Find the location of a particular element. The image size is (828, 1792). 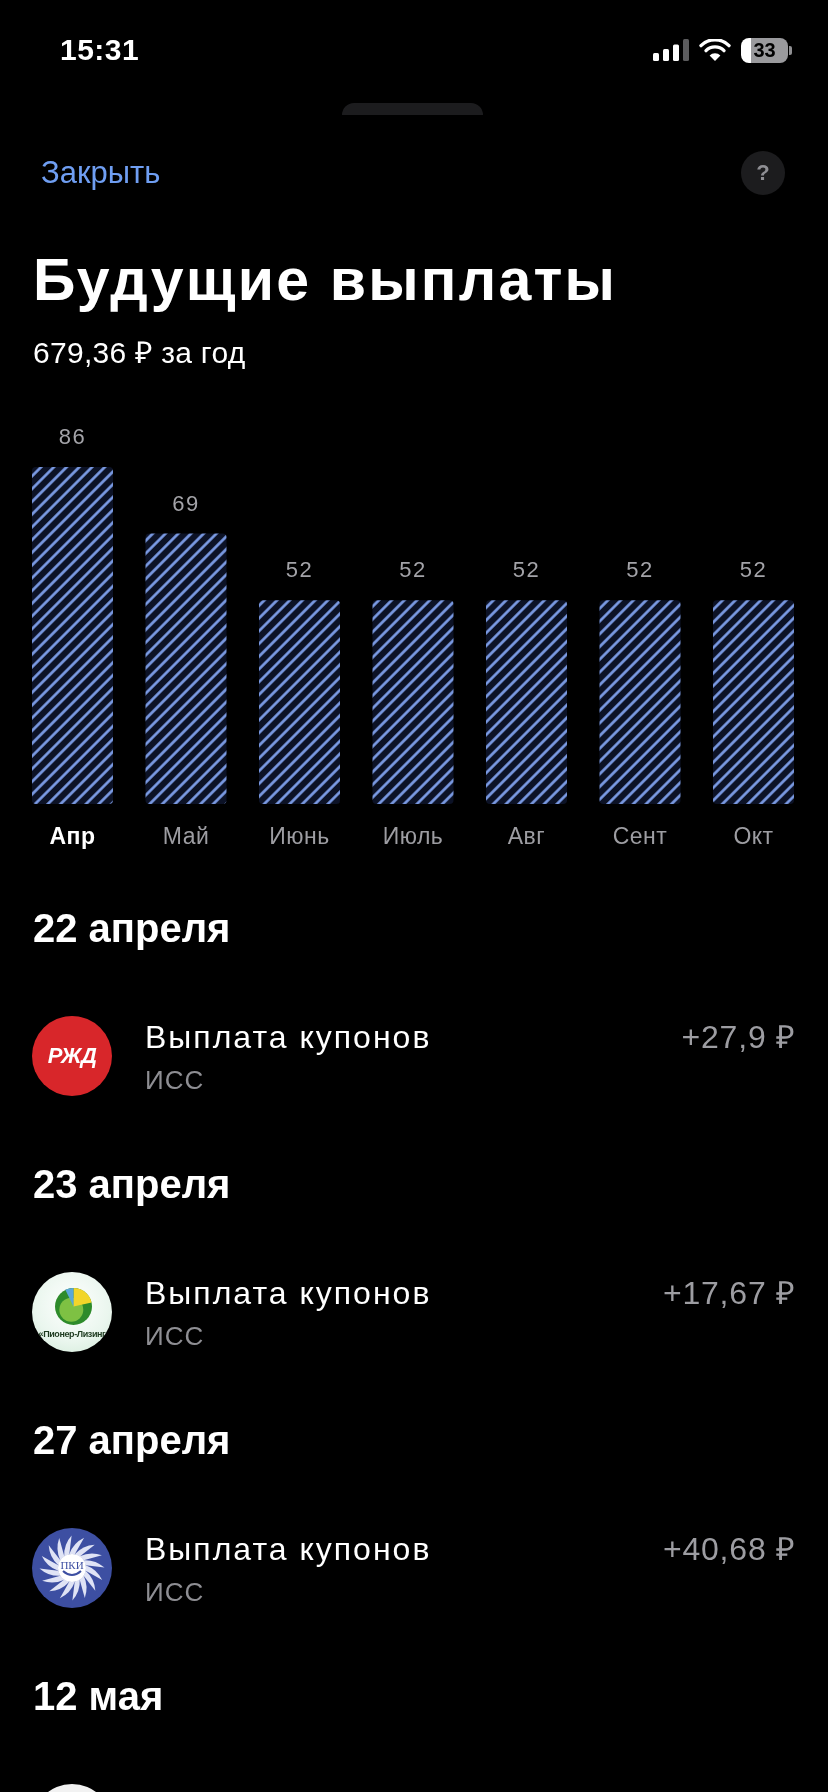

date-heading: 23 апреля is located at coordinates (132, 1184).